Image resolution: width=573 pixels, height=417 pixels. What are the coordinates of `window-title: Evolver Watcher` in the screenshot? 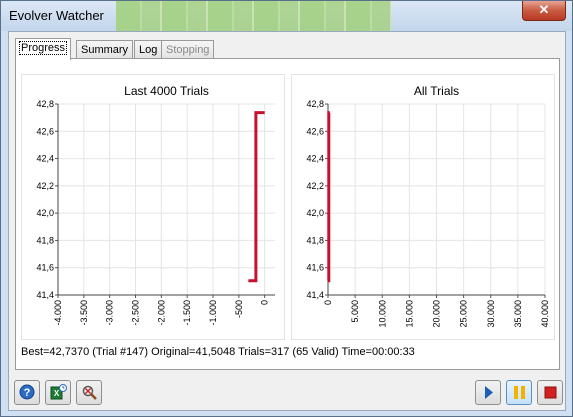 It's located at (56, 15).